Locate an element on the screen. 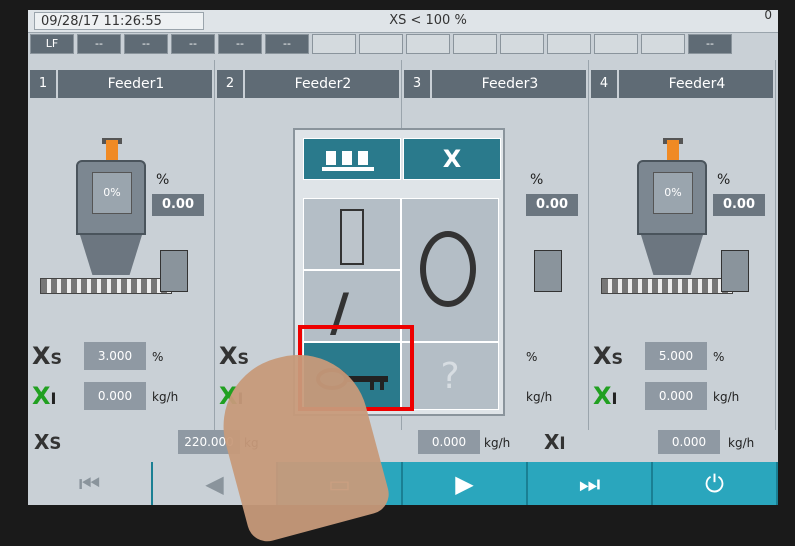 The image size is (795, 546). next-button: ▶ is located at coordinates (465, 483).